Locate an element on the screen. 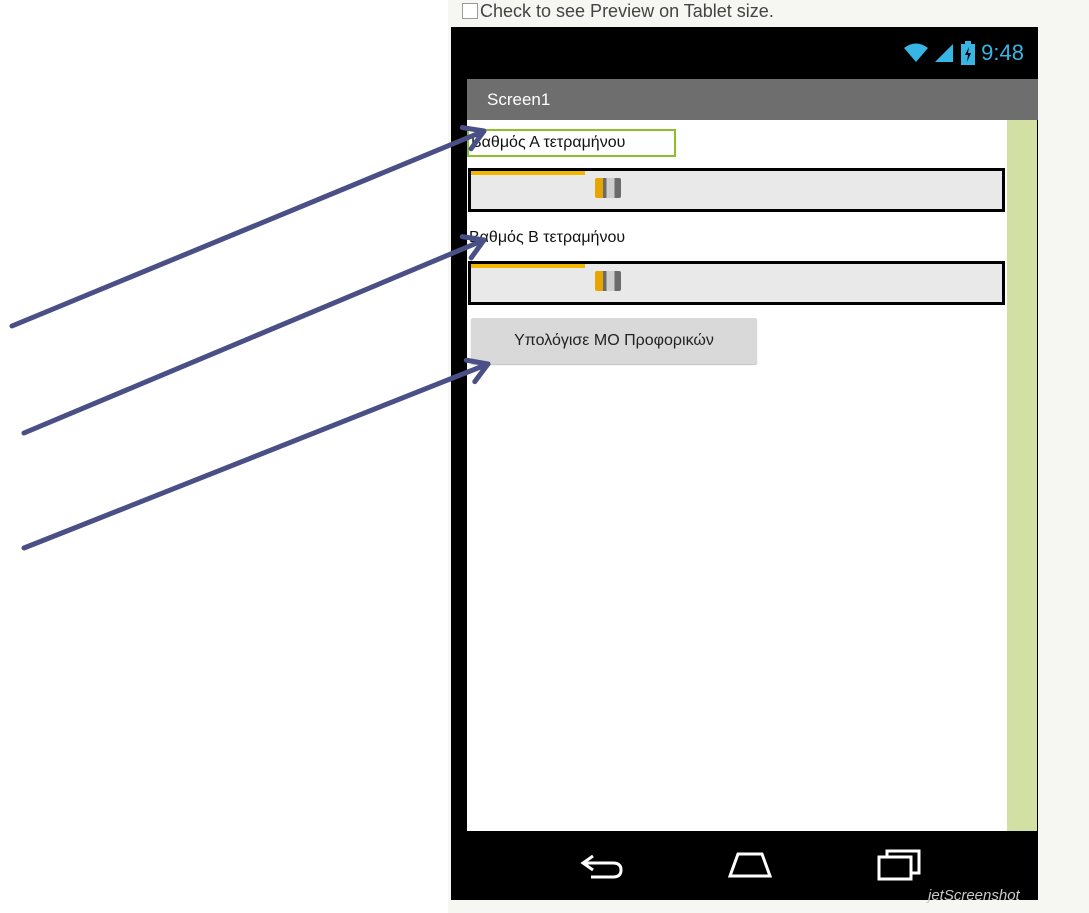 This screenshot has width=1089, height=913. arrow-to-label-a is located at coordinates (248, 227).